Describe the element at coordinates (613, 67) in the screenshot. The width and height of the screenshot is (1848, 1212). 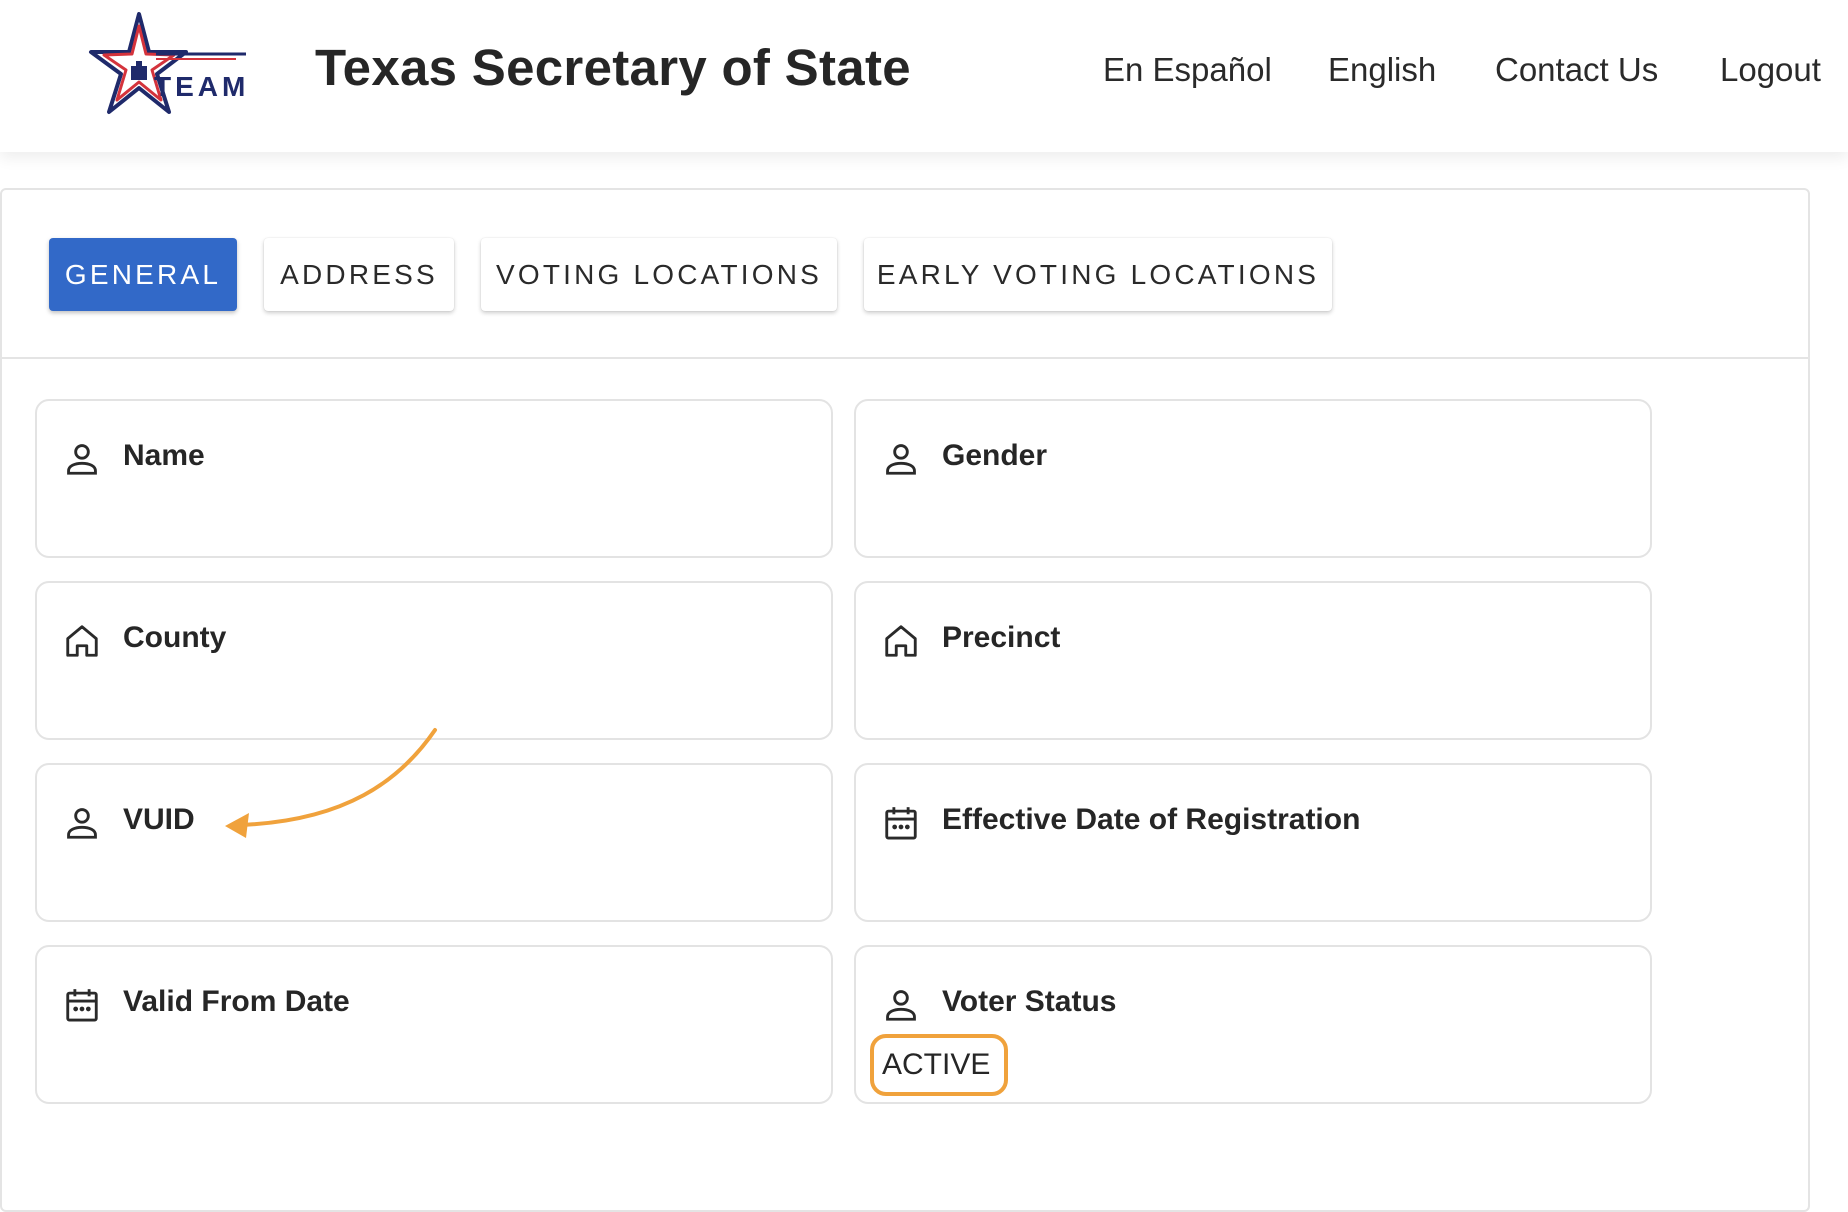
I see `site-title: Texas Secretary of State` at that location.